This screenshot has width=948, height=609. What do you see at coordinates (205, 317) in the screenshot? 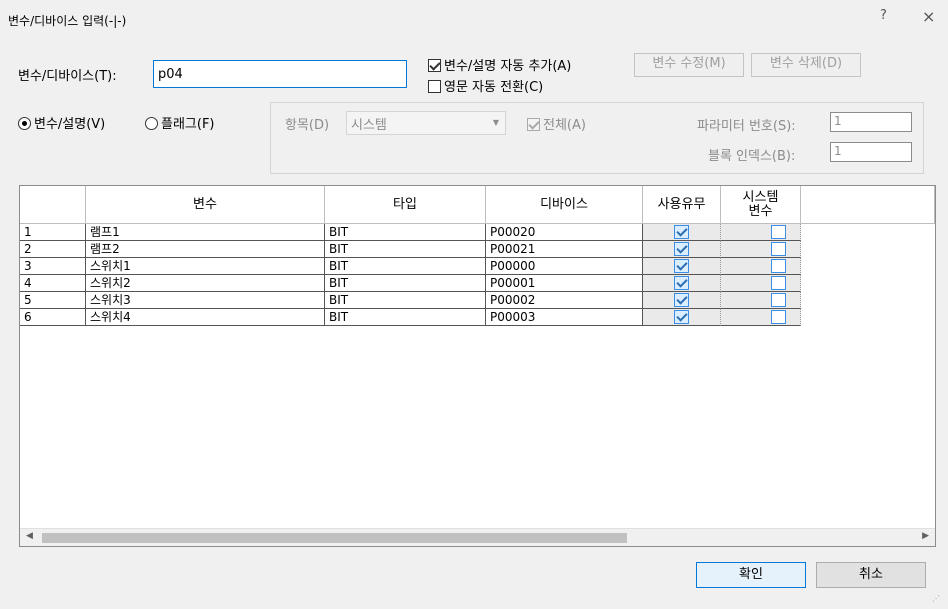
I see `var-cell: 스위치4` at bounding box center [205, 317].